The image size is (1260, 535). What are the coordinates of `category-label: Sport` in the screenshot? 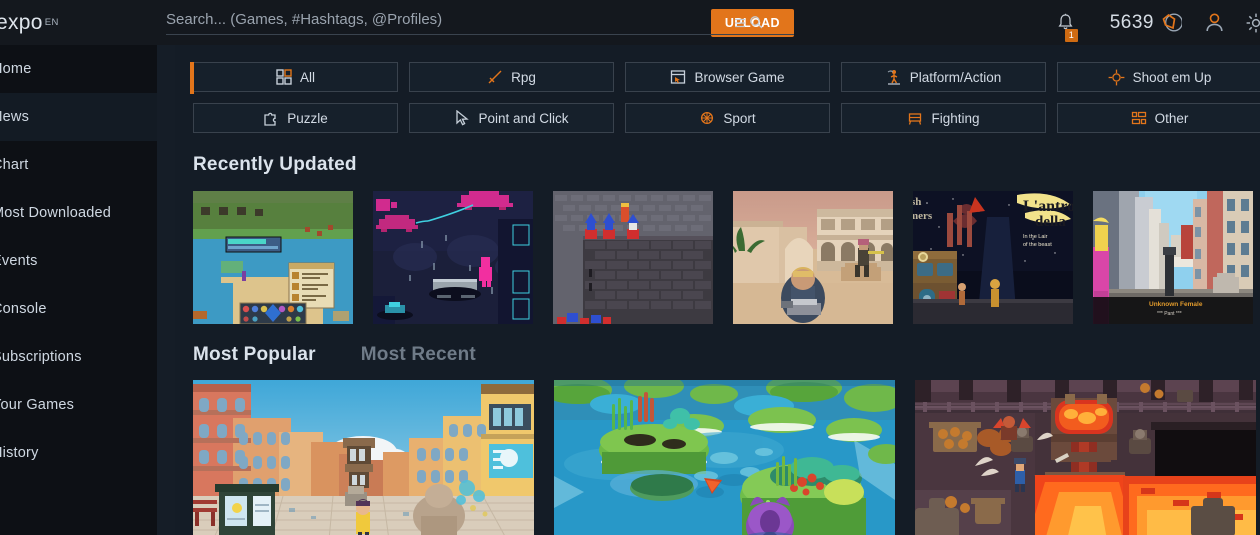 It's located at (739, 118).